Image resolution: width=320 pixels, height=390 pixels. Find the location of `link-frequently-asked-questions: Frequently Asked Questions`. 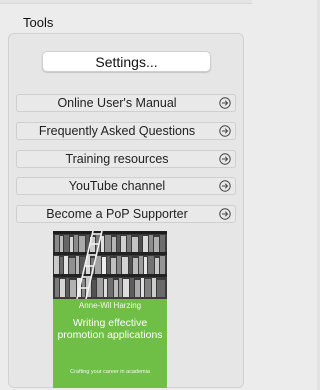

link-frequently-asked-questions: Frequently Asked Questions is located at coordinates (126, 131).